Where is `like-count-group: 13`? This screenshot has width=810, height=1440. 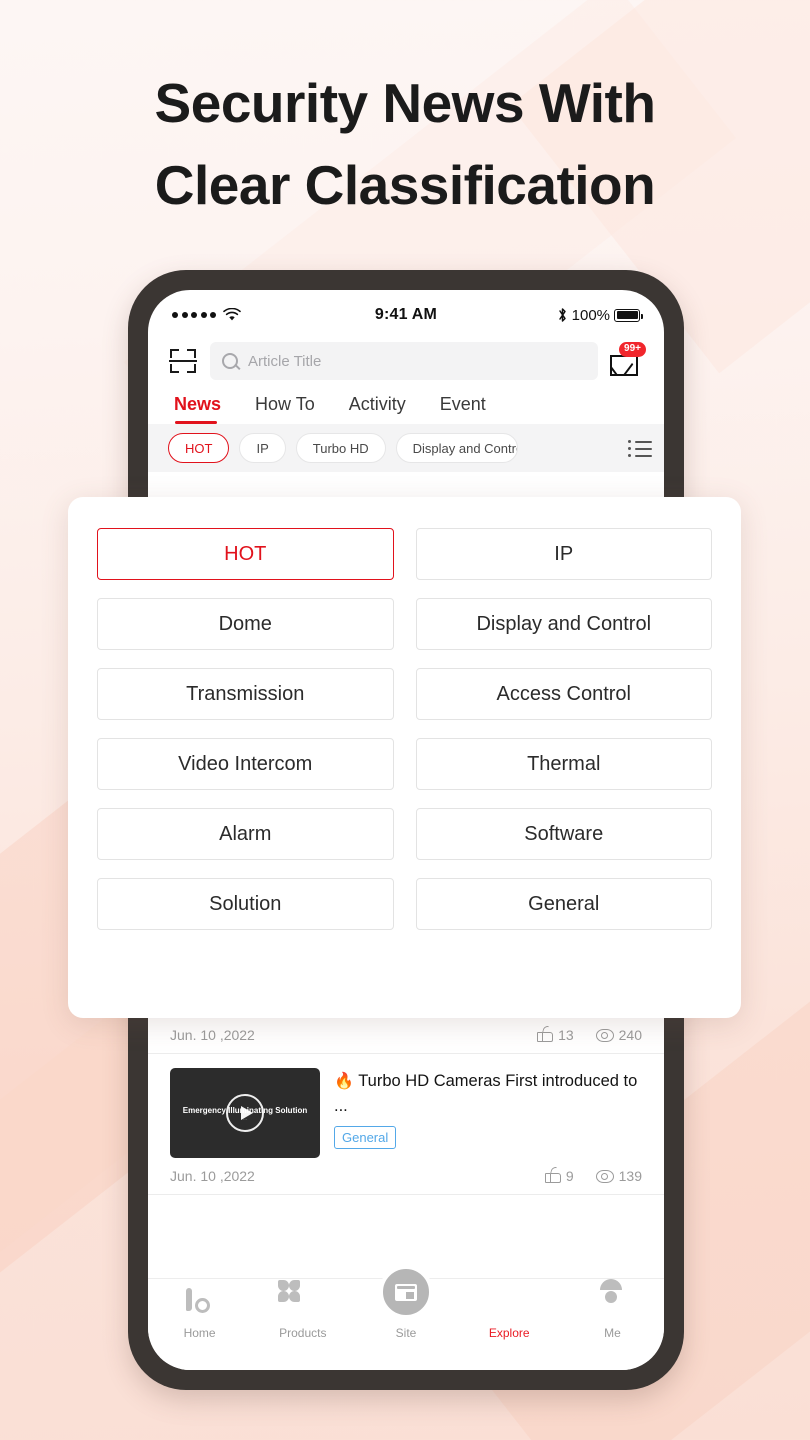 like-count-group: 13 is located at coordinates (555, 1034).